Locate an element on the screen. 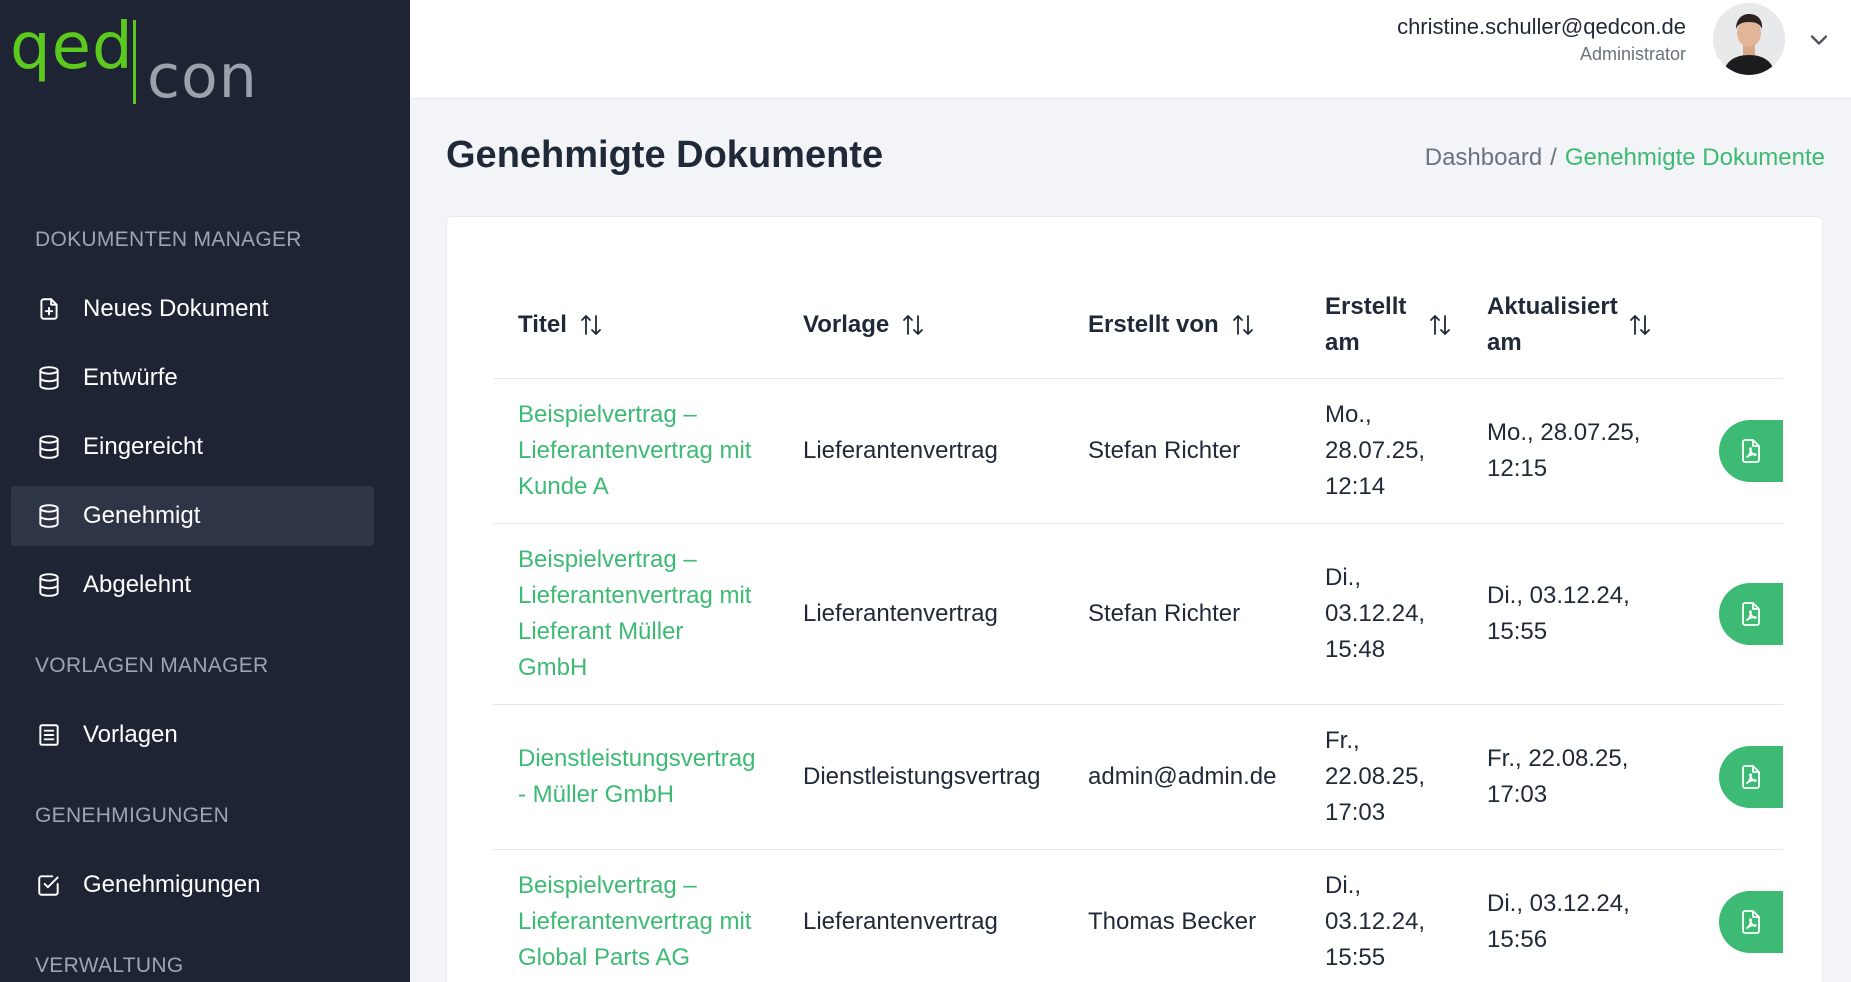 This screenshot has width=1851, height=982. column-header-label: Erstellt am is located at coordinates (1365, 325).